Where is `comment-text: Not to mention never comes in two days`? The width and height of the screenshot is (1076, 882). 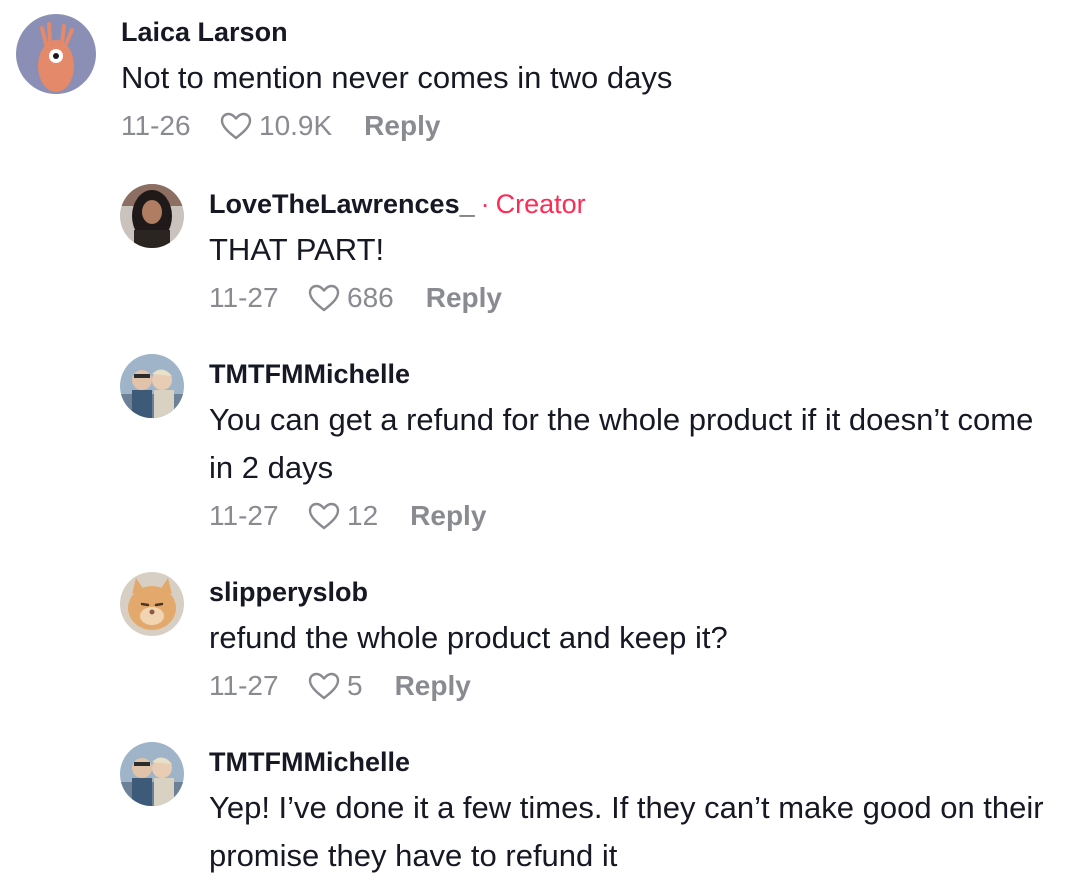
comment-text: Not to mention never comes in two days is located at coordinates (397, 77).